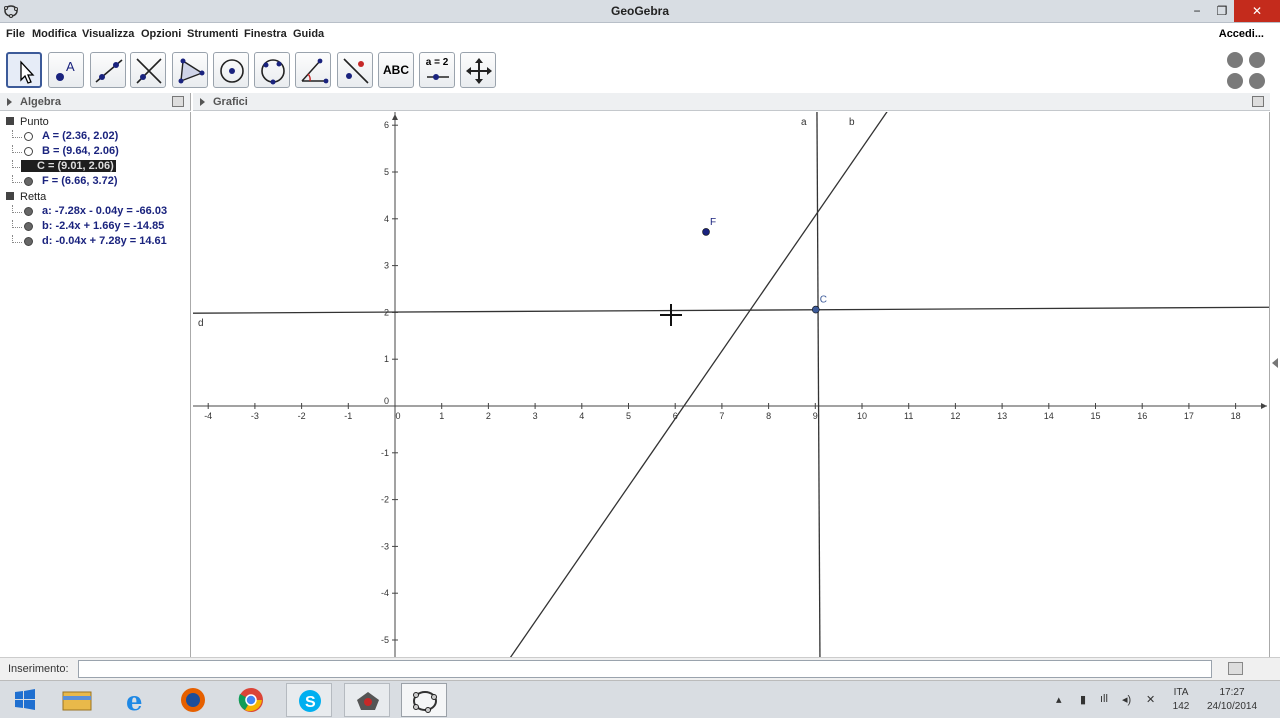 Image resolution: width=1280 pixels, height=721 pixels. Describe the element at coordinates (1235, 60) in the screenshot. I see `undo-icon` at that location.